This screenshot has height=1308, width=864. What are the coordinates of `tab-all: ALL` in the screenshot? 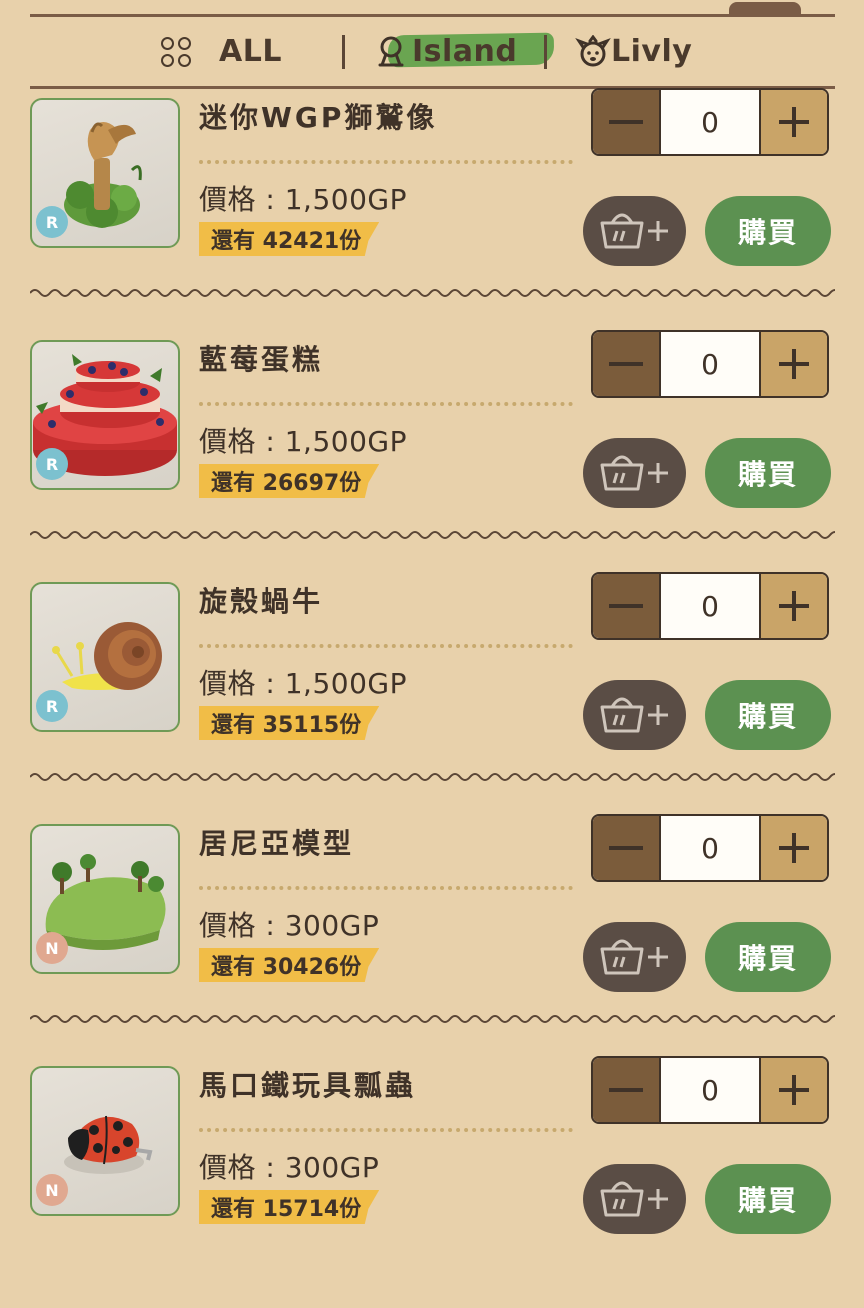 It's located at (221, 51).